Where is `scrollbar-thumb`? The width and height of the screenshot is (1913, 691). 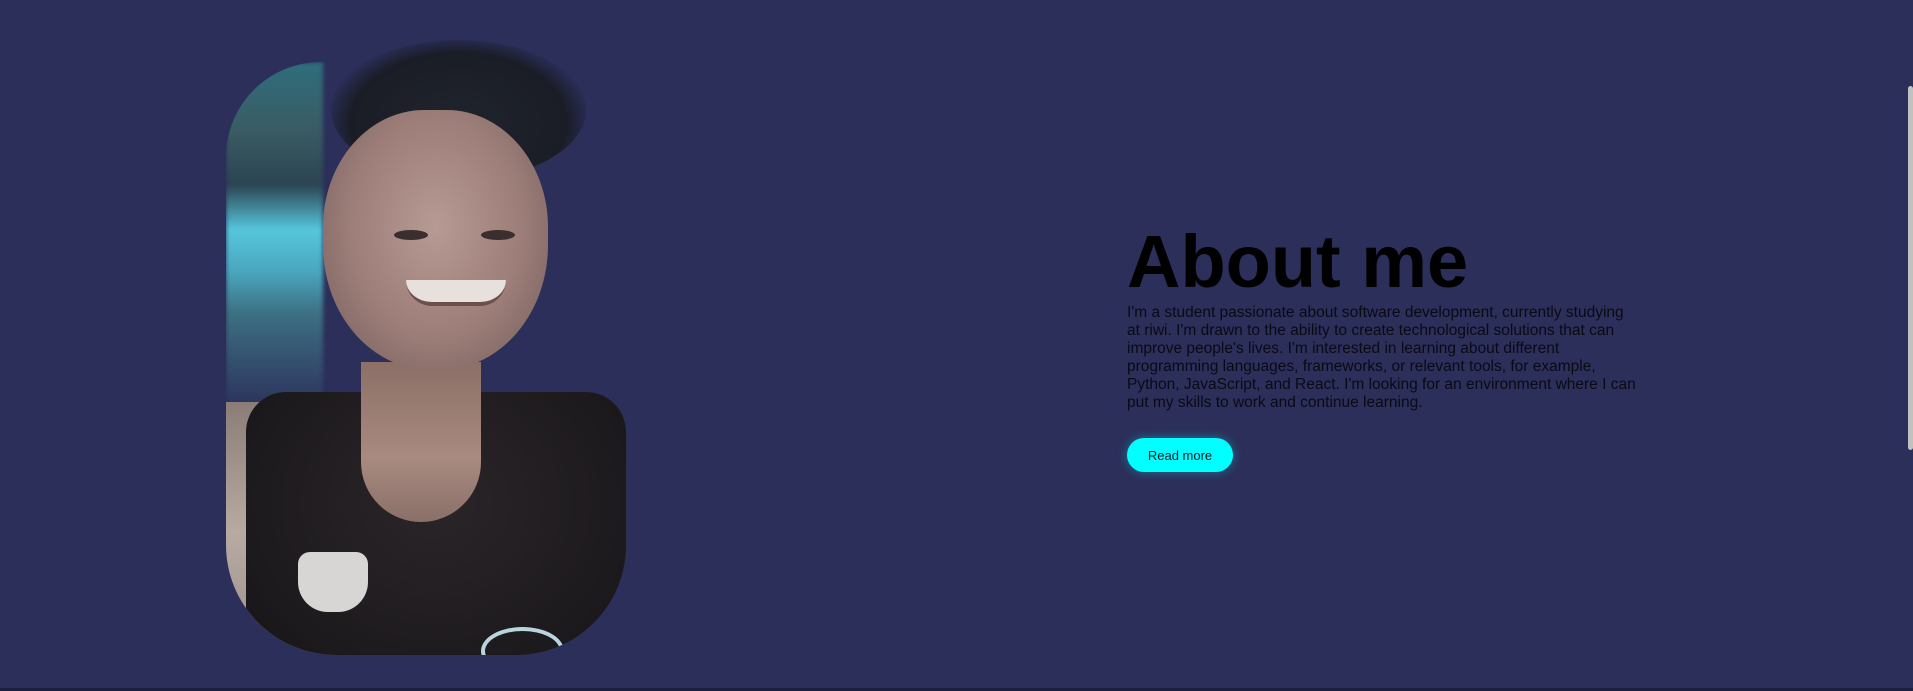
scrollbar-thumb is located at coordinates (1910, 268).